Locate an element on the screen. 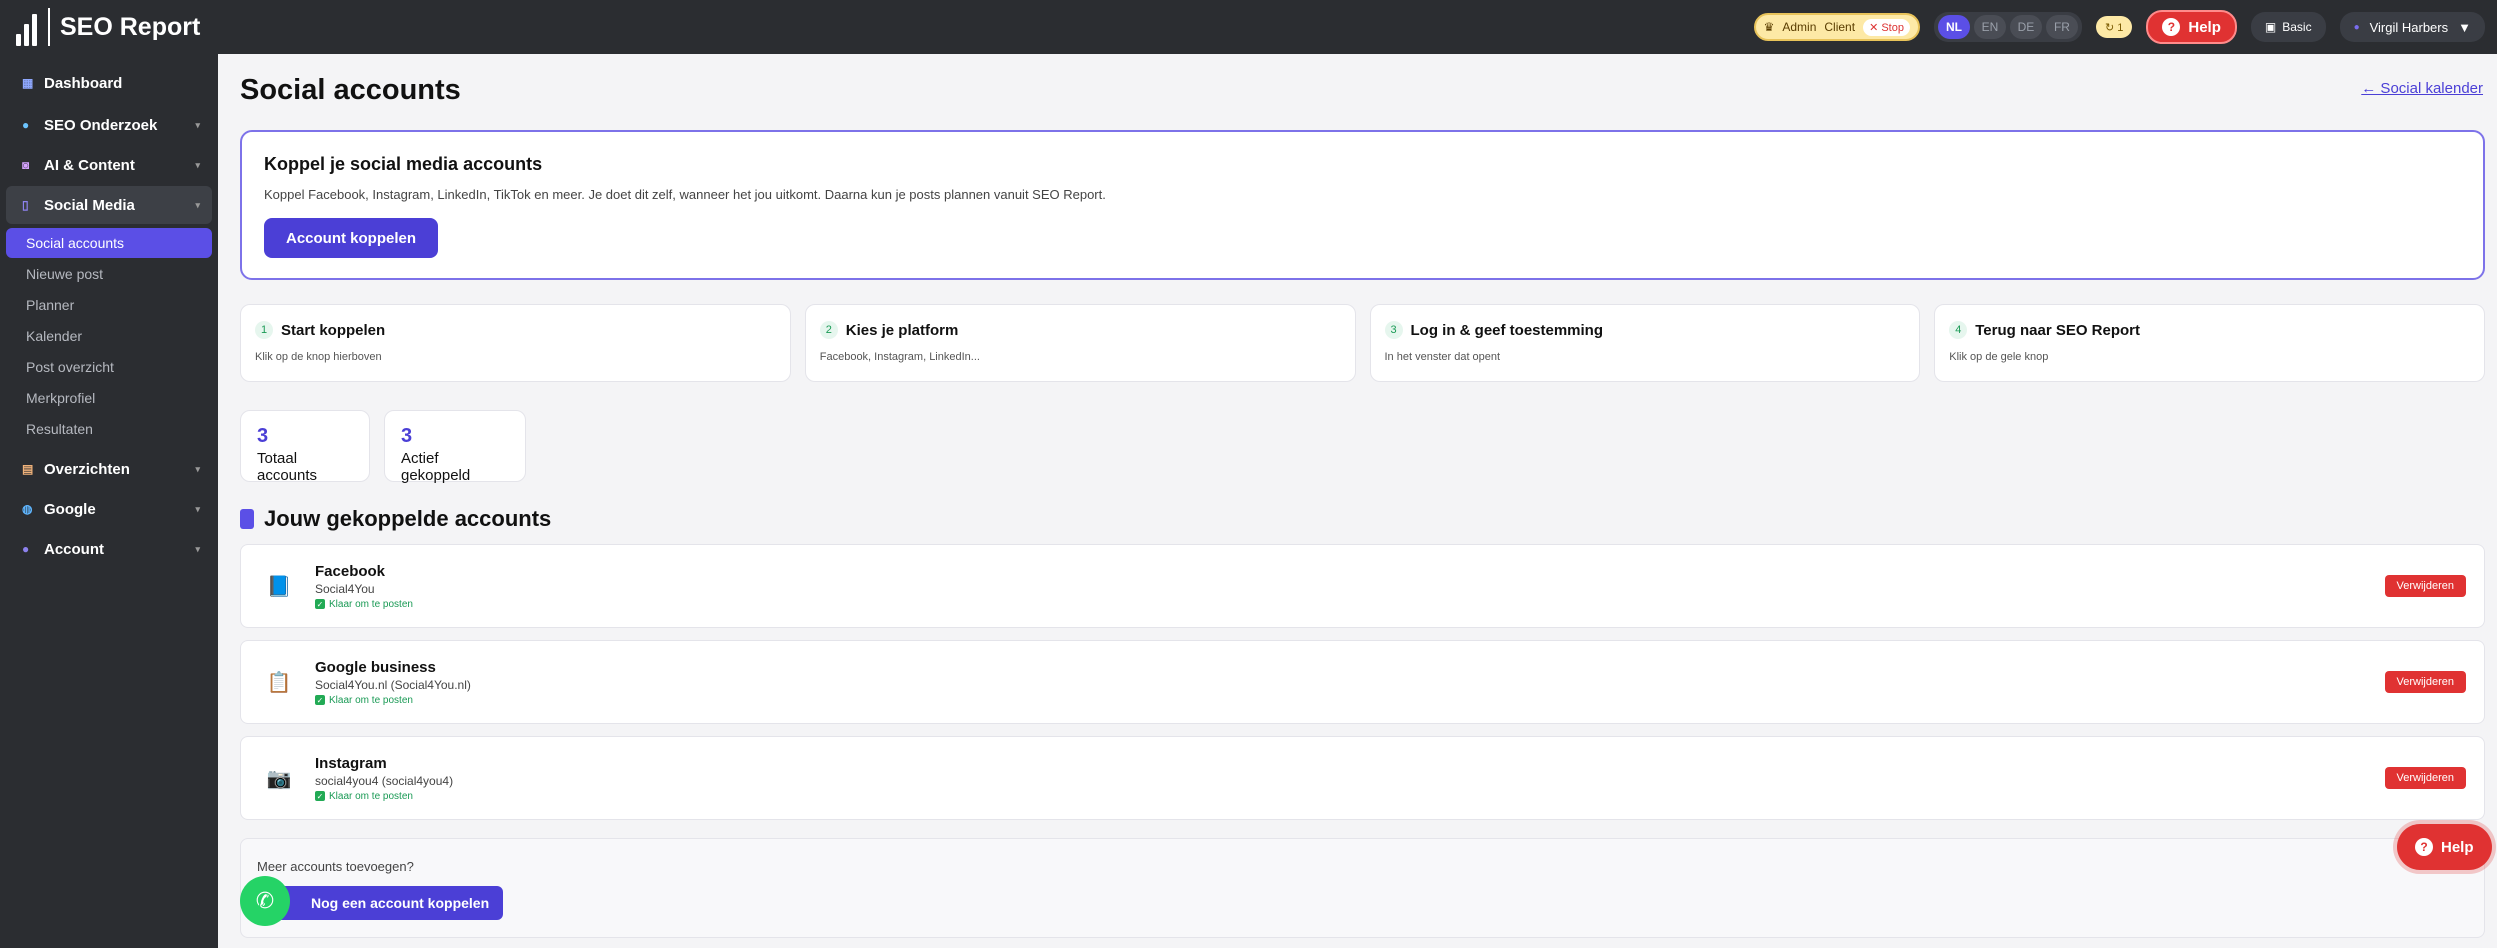 Image resolution: width=2497 pixels, height=948 pixels. account-name: Facebook is located at coordinates (350, 571).